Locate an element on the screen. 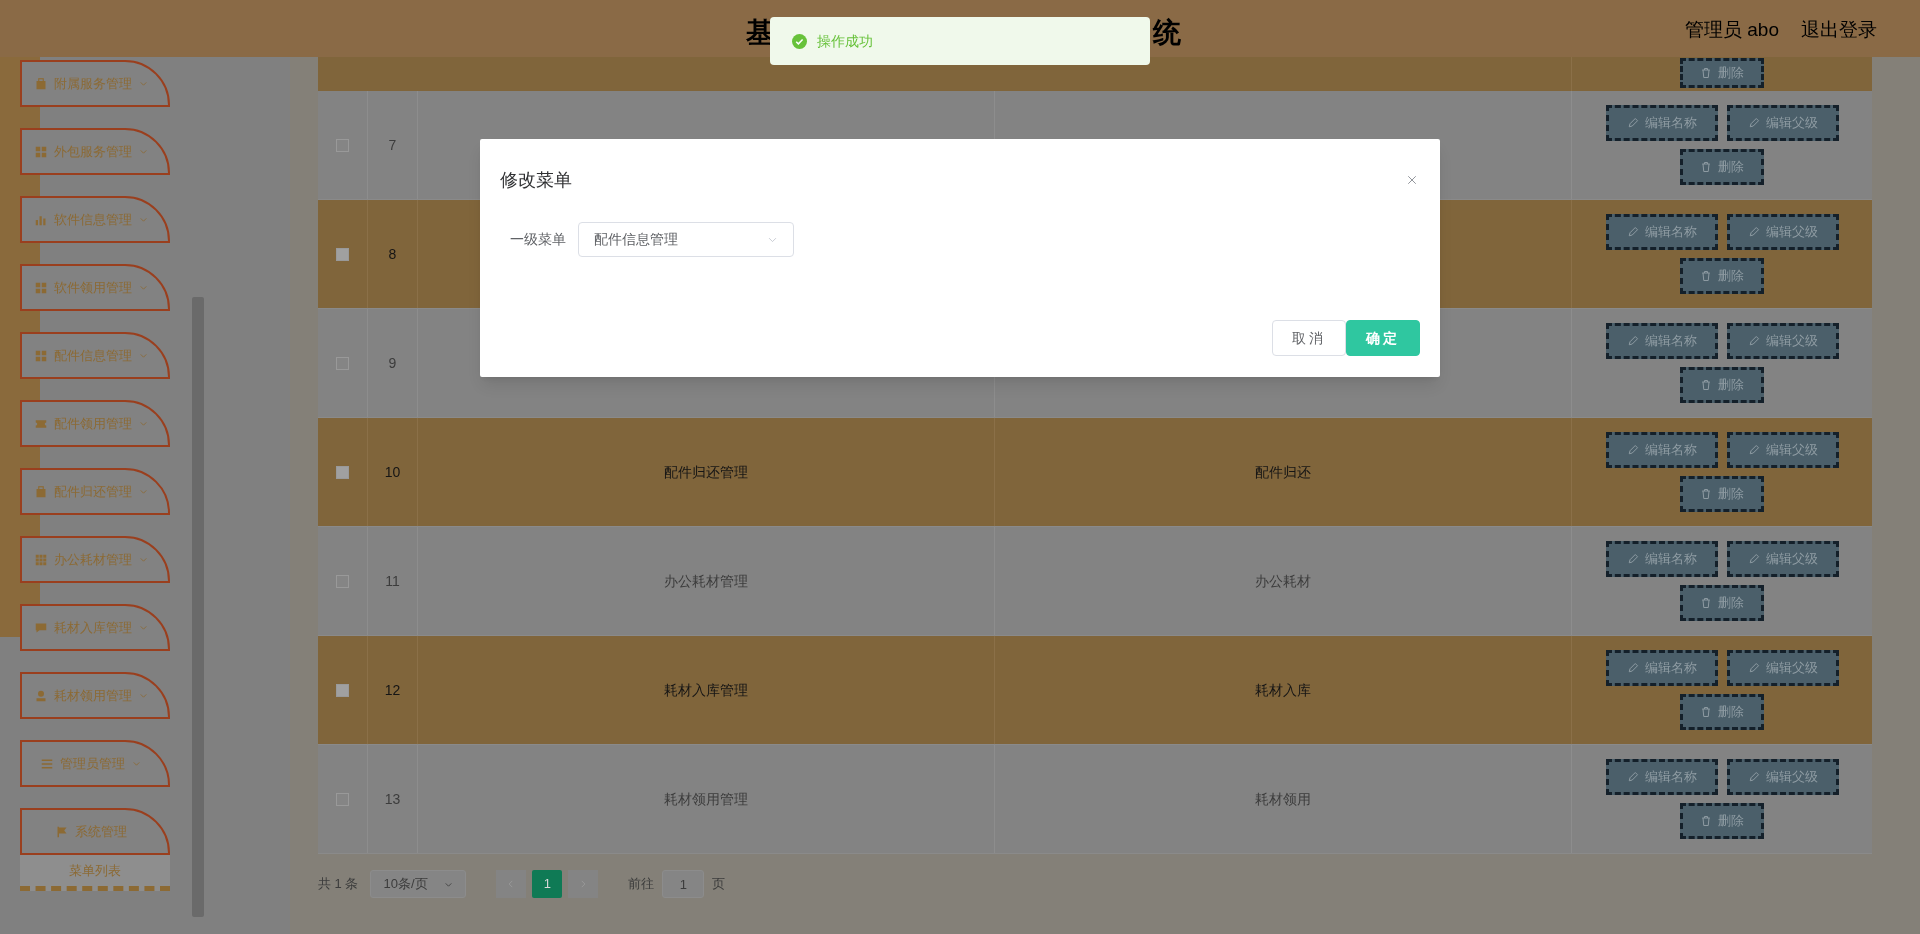 The height and width of the screenshot is (934, 1920). chat-icon is located at coordinates (40, 627).